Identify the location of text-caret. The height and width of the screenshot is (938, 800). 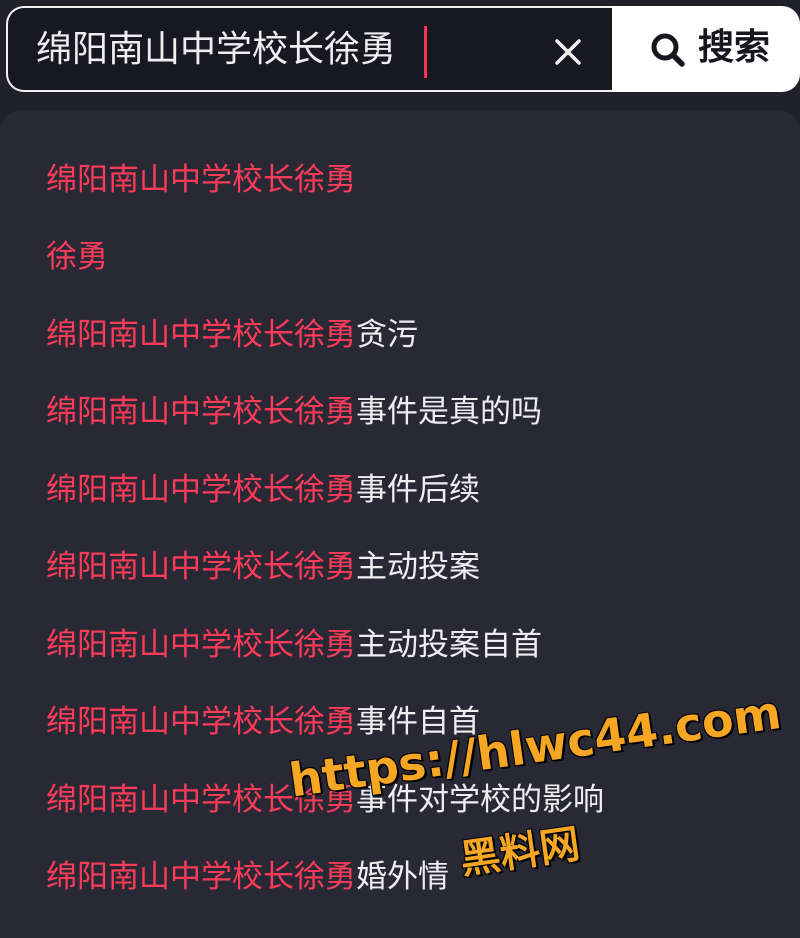
(425, 52).